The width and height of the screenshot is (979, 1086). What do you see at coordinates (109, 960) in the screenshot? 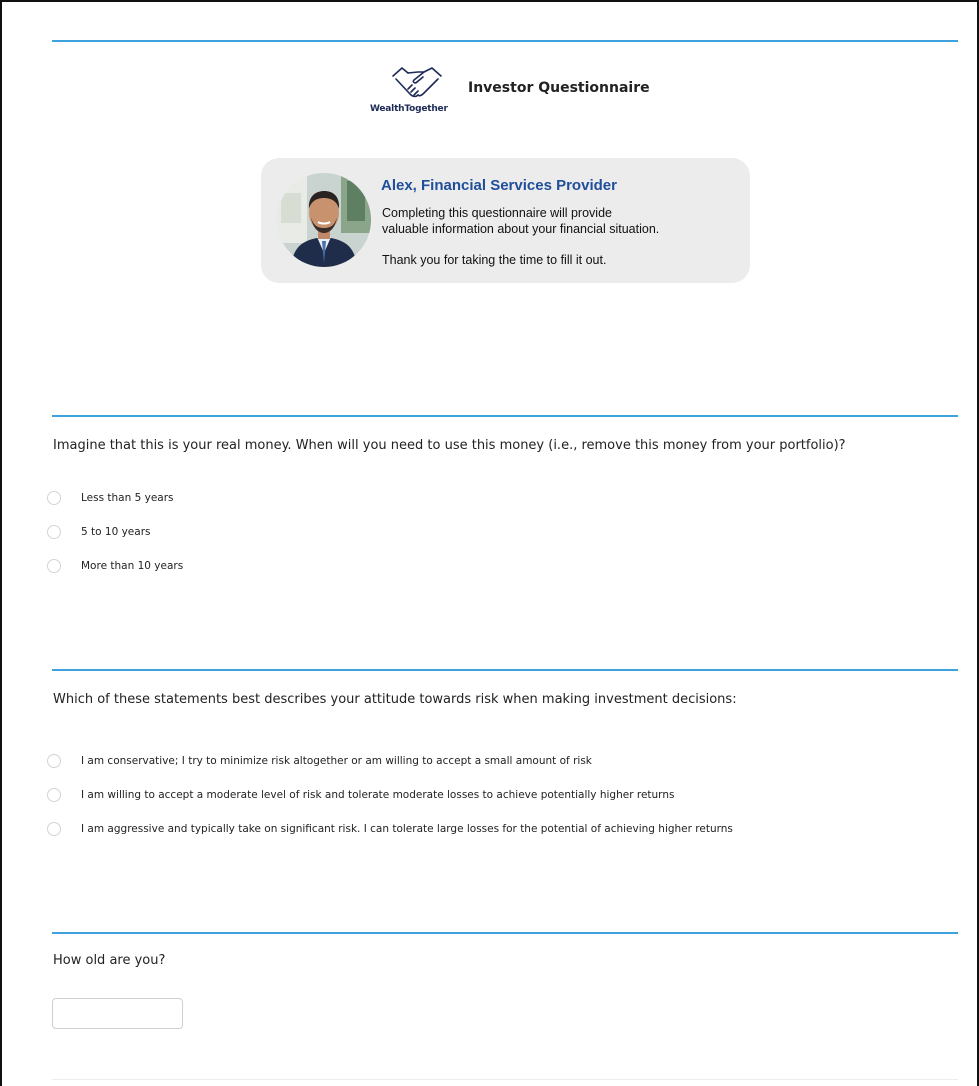
I see `question-age: How old are you?` at bounding box center [109, 960].